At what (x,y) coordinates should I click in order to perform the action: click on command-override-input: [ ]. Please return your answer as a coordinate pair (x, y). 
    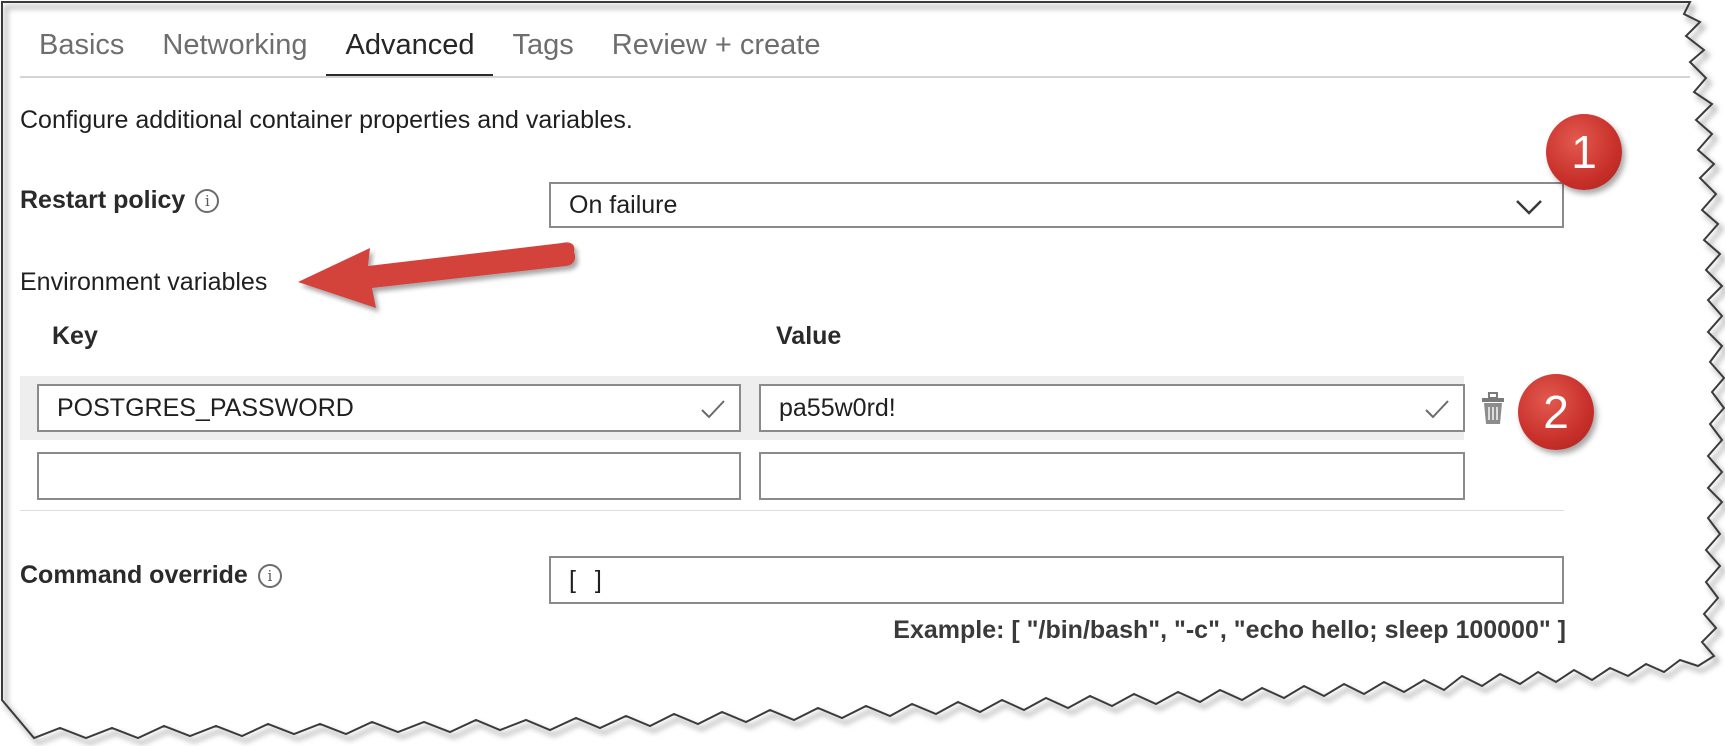
    Looking at the image, I should click on (1056, 580).